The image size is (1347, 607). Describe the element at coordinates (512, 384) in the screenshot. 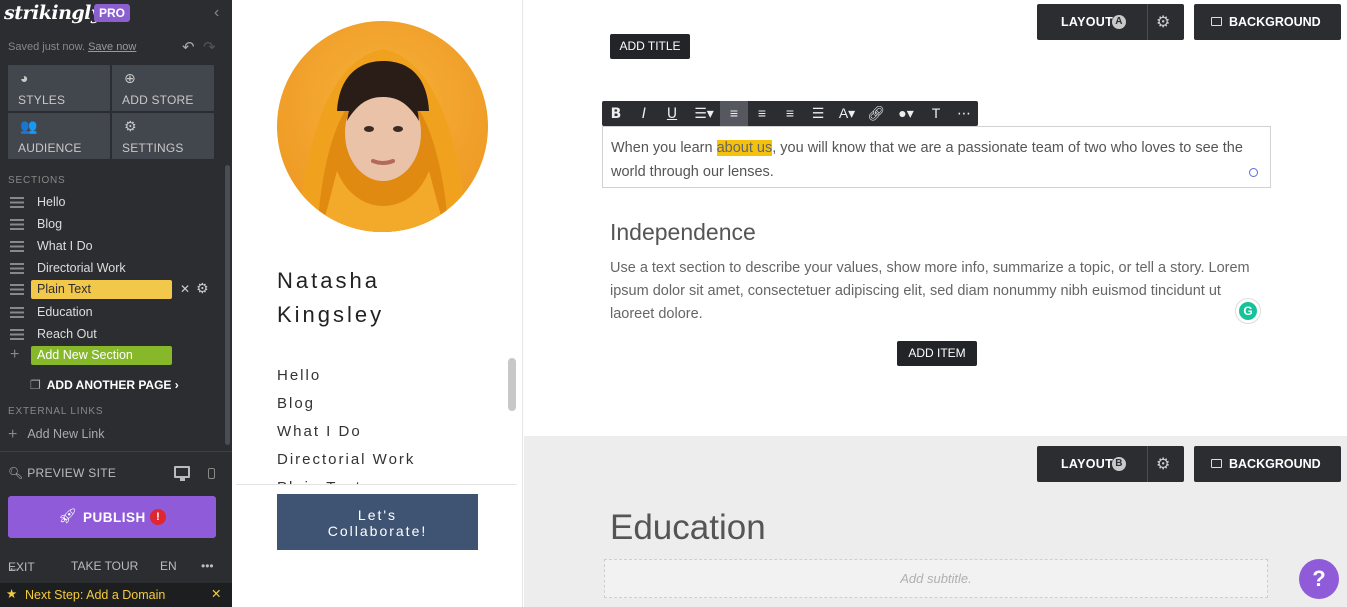

I see `site-nav-scrollbar` at that location.